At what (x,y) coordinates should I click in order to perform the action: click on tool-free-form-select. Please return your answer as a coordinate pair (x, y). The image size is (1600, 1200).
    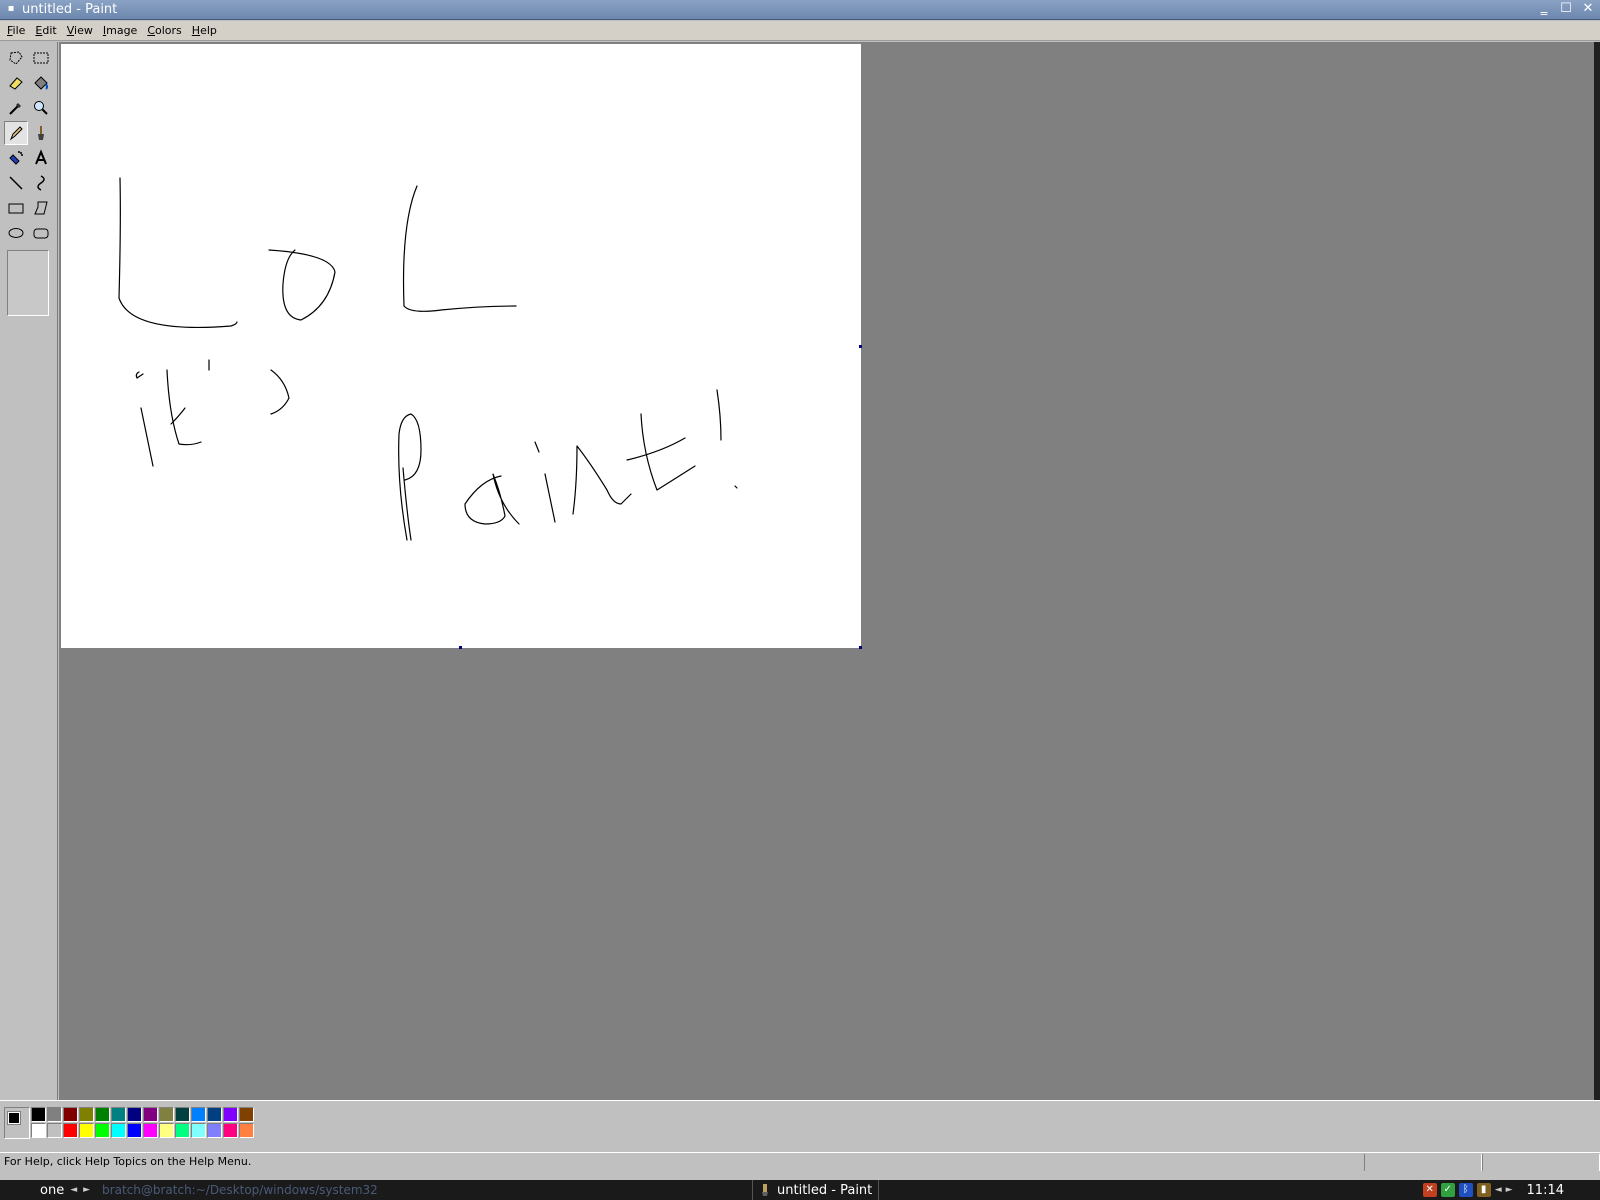
    Looking at the image, I should click on (16, 58).